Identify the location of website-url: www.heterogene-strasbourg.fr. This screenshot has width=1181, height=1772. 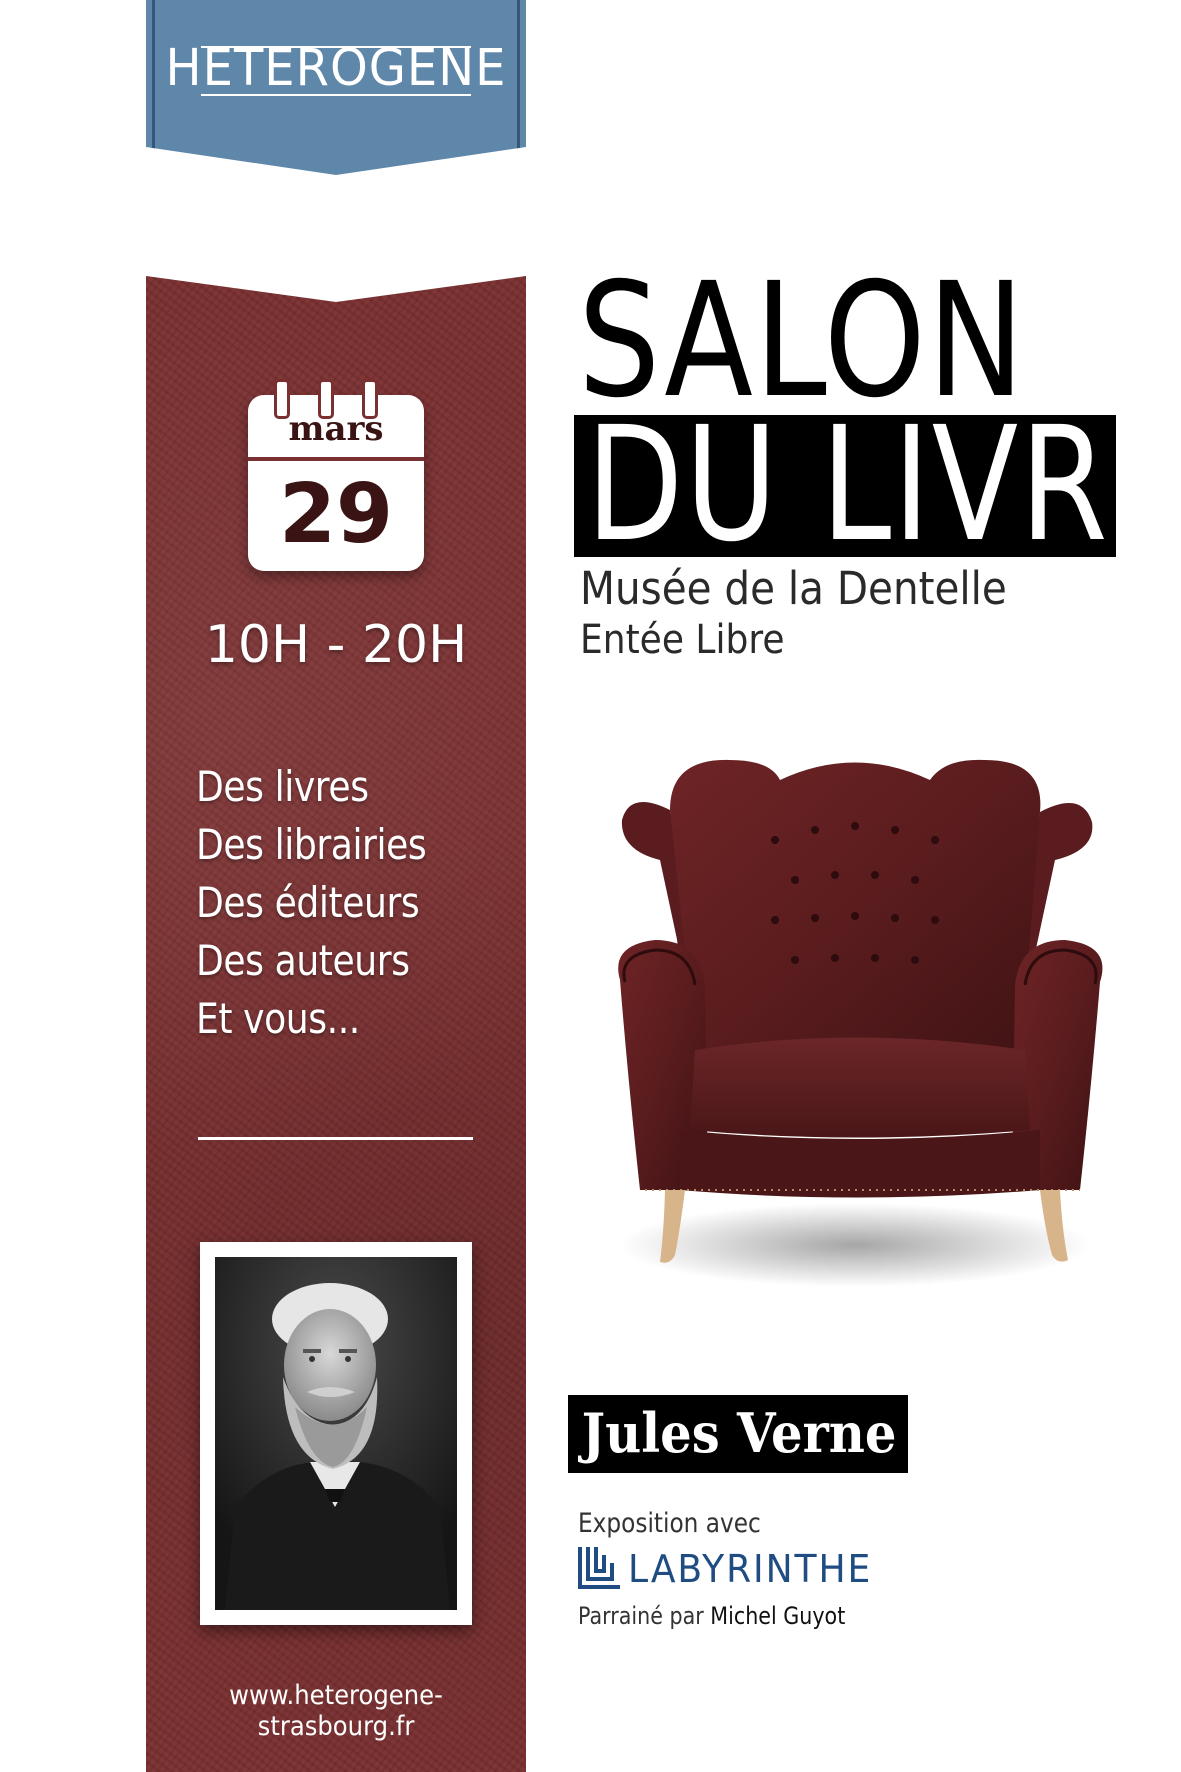
(336, 1711).